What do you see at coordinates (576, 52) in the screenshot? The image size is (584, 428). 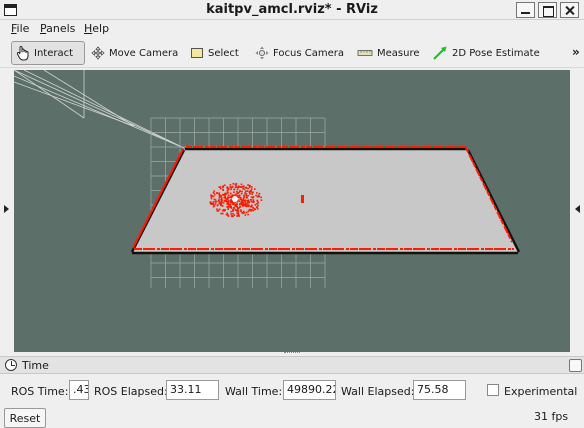 I see `toolbar-overflow-button: »` at bounding box center [576, 52].